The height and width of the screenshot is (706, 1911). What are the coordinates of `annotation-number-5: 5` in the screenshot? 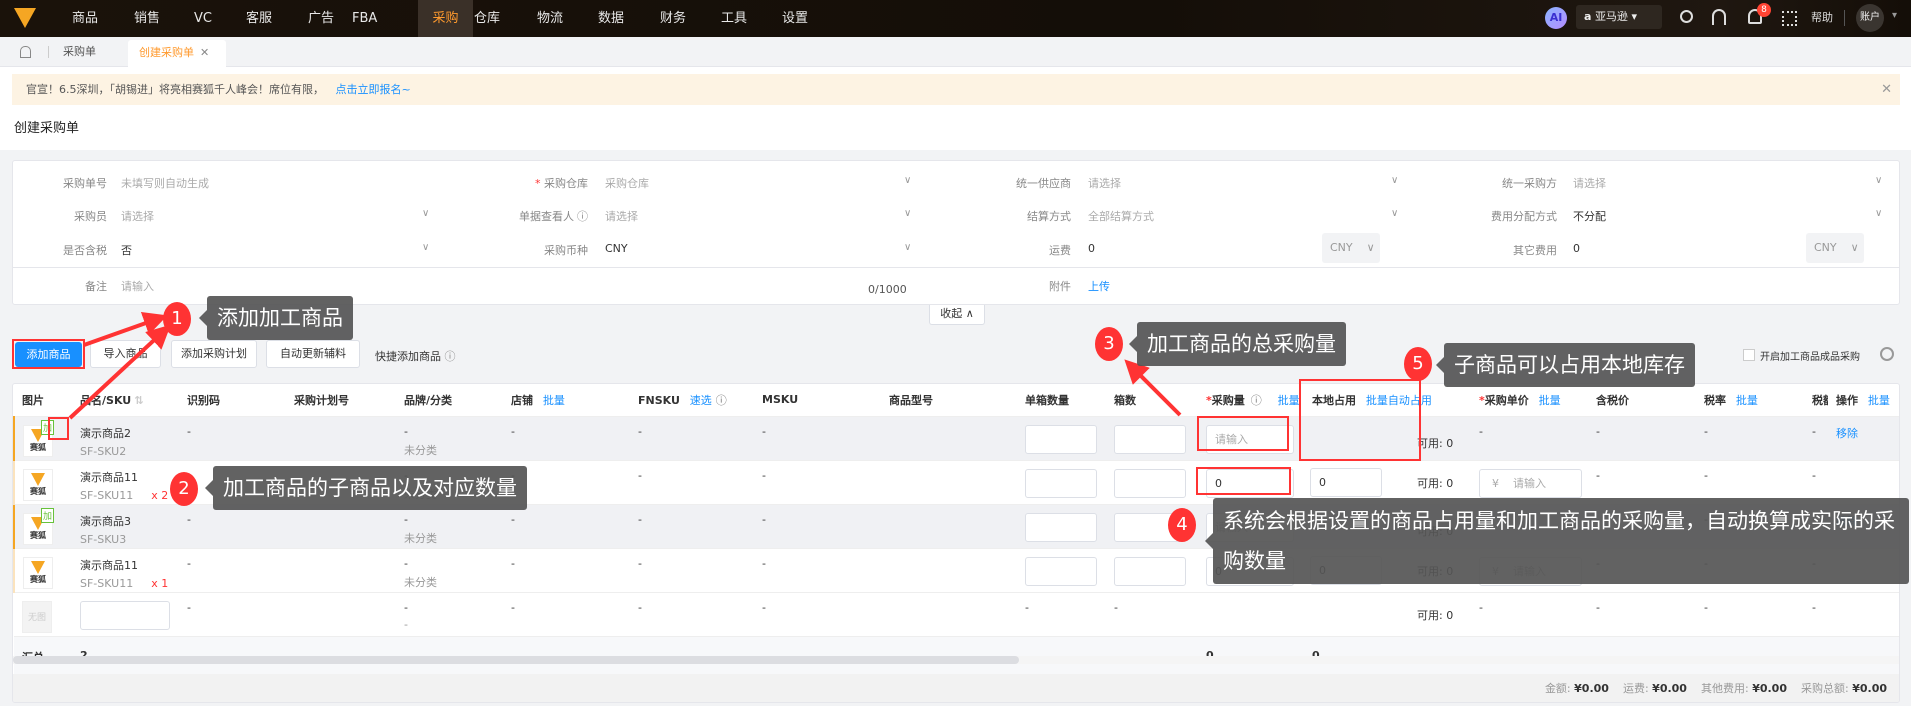 It's located at (1418, 364).